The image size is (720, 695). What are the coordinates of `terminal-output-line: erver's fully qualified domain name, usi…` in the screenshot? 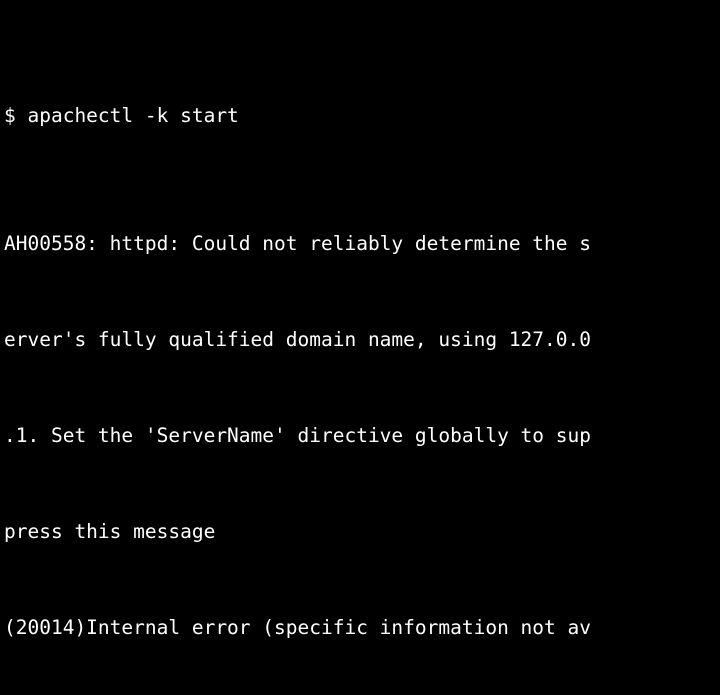 It's located at (297, 339).